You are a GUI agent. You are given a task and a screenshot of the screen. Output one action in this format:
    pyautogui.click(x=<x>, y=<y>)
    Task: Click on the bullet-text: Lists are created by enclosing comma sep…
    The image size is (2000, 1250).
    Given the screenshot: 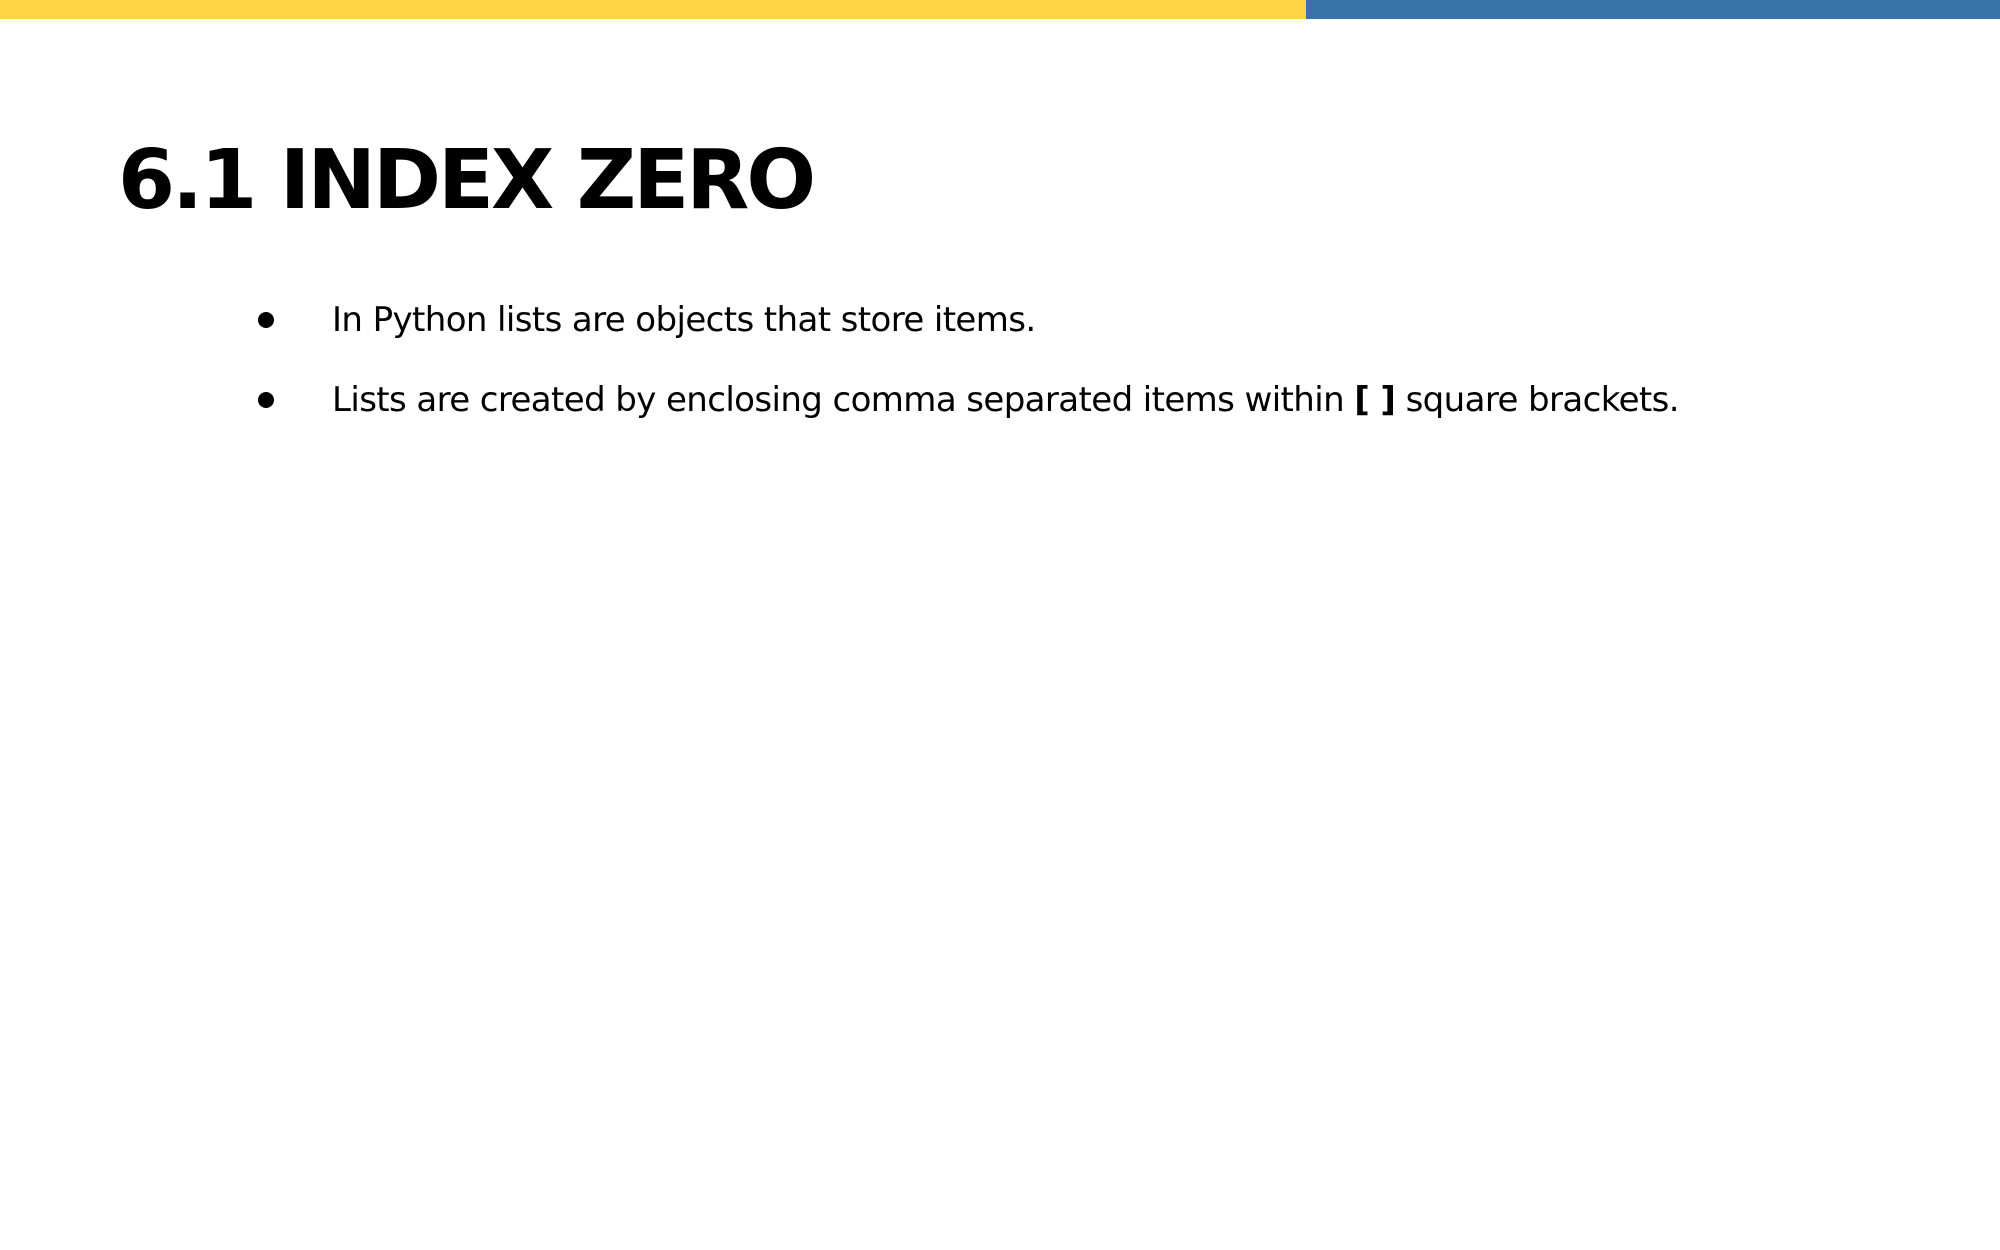 What is the action you would take?
    pyautogui.click(x=1006, y=400)
    